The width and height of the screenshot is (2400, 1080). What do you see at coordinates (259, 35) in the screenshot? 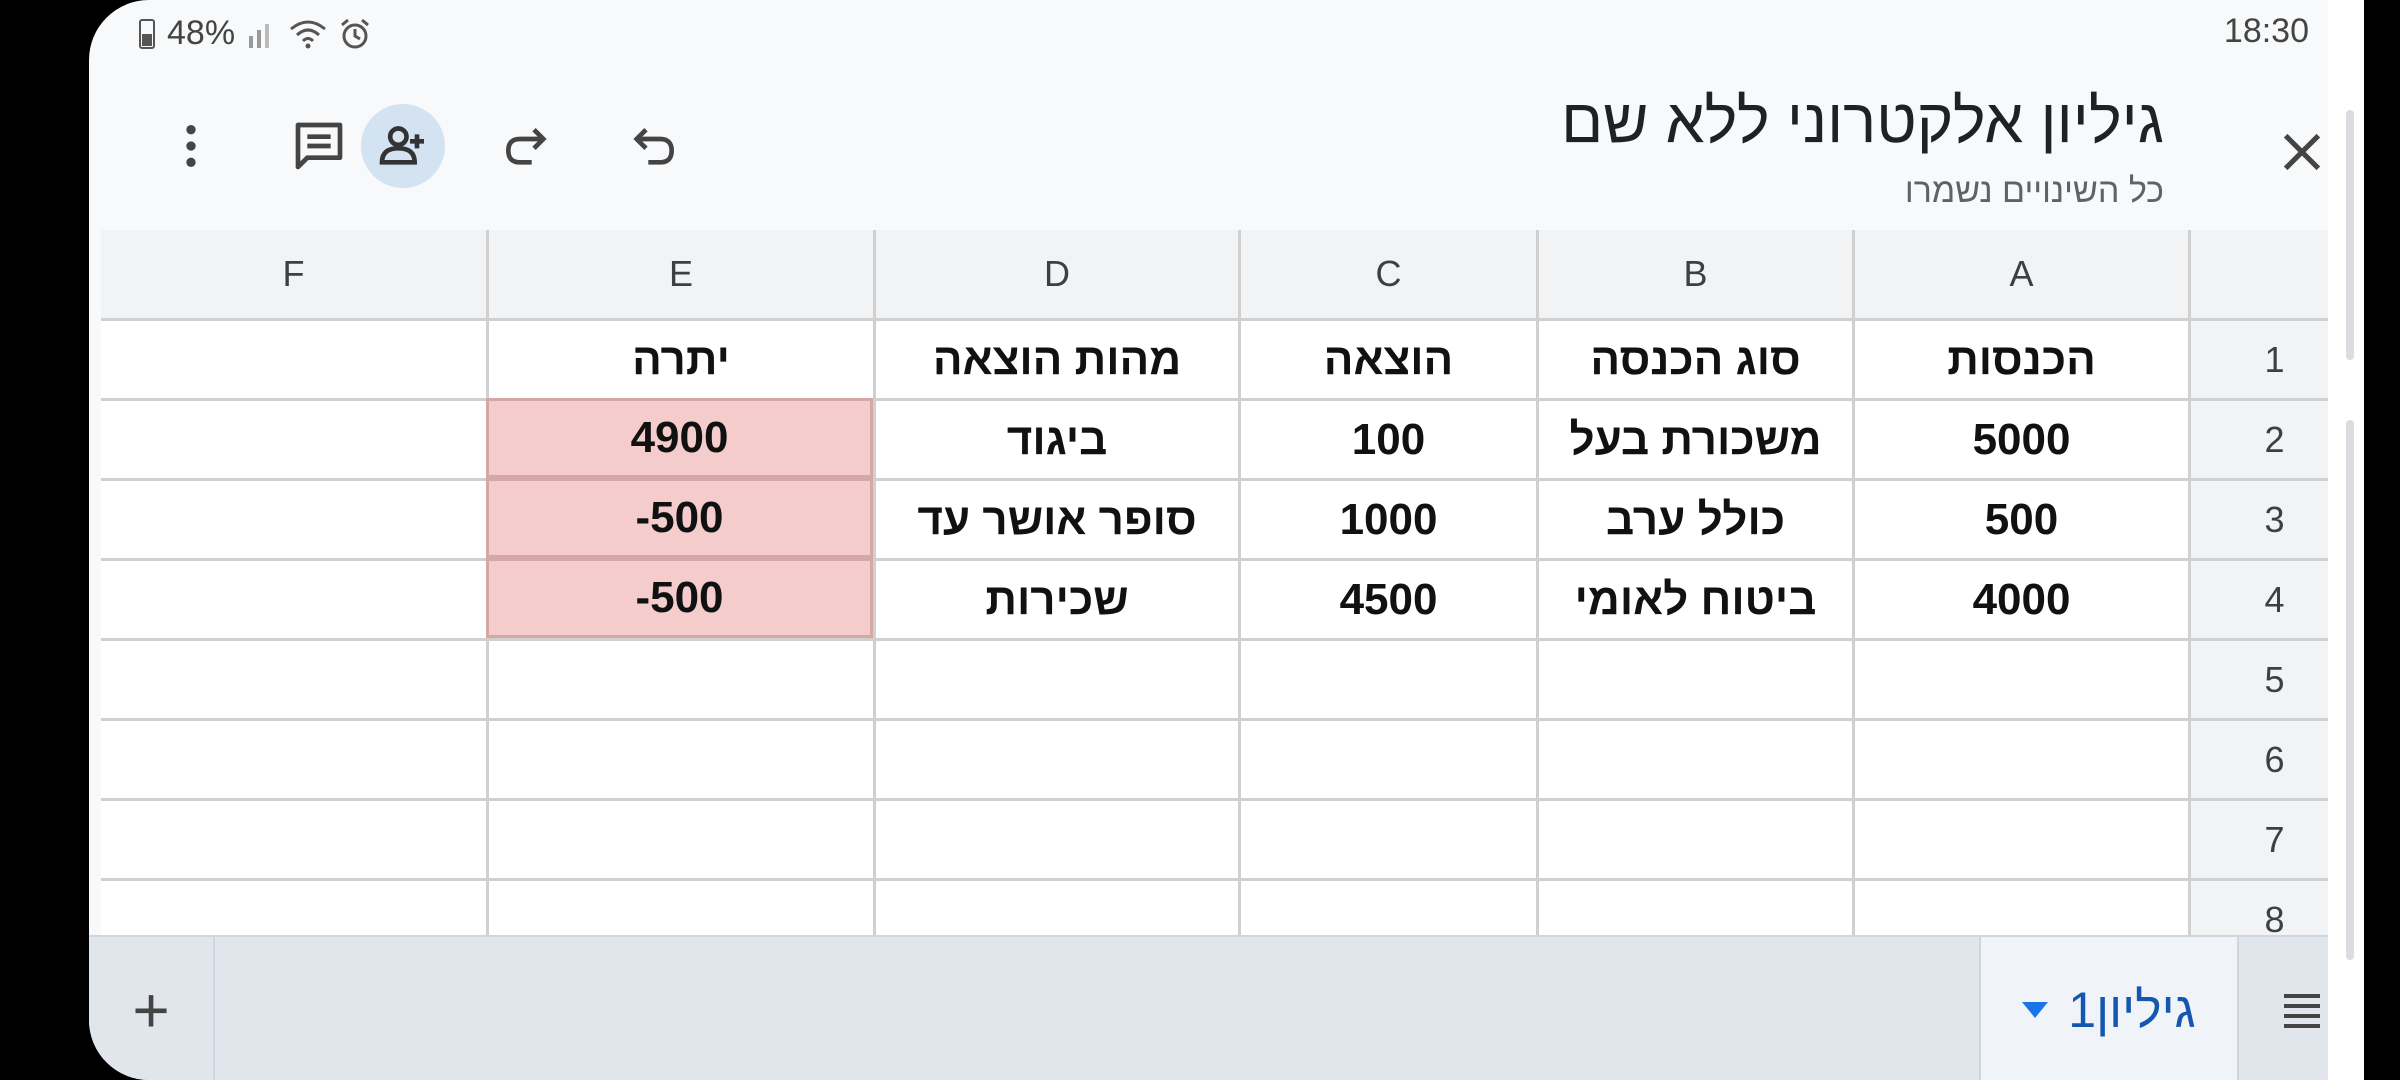
I see `signal-icon` at bounding box center [259, 35].